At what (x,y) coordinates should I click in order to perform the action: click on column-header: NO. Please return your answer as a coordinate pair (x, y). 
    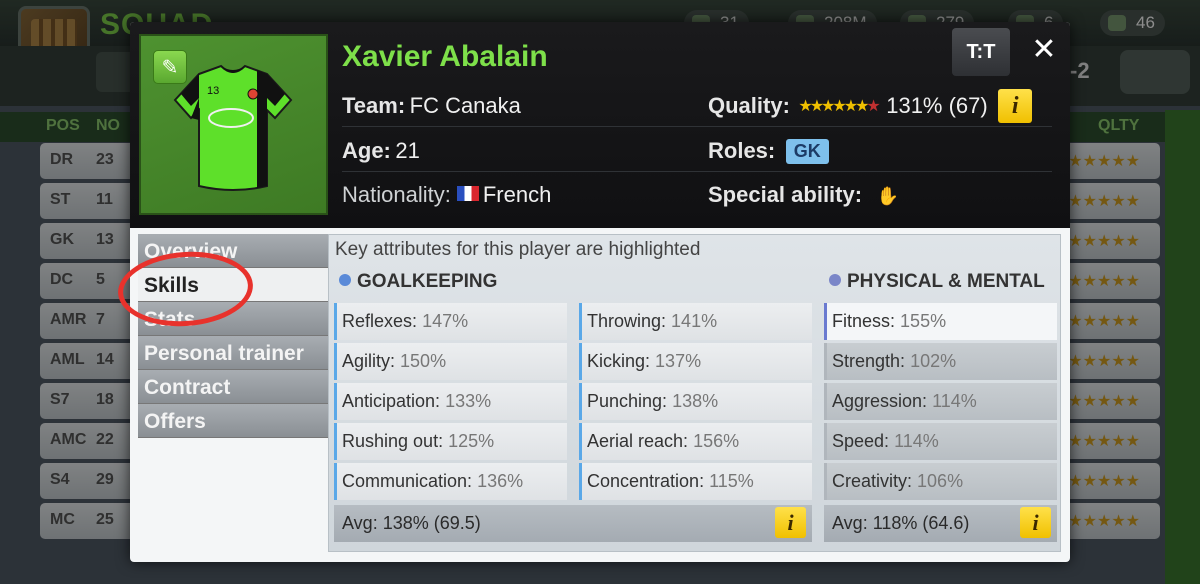
    Looking at the image, I should click on (108, 125).